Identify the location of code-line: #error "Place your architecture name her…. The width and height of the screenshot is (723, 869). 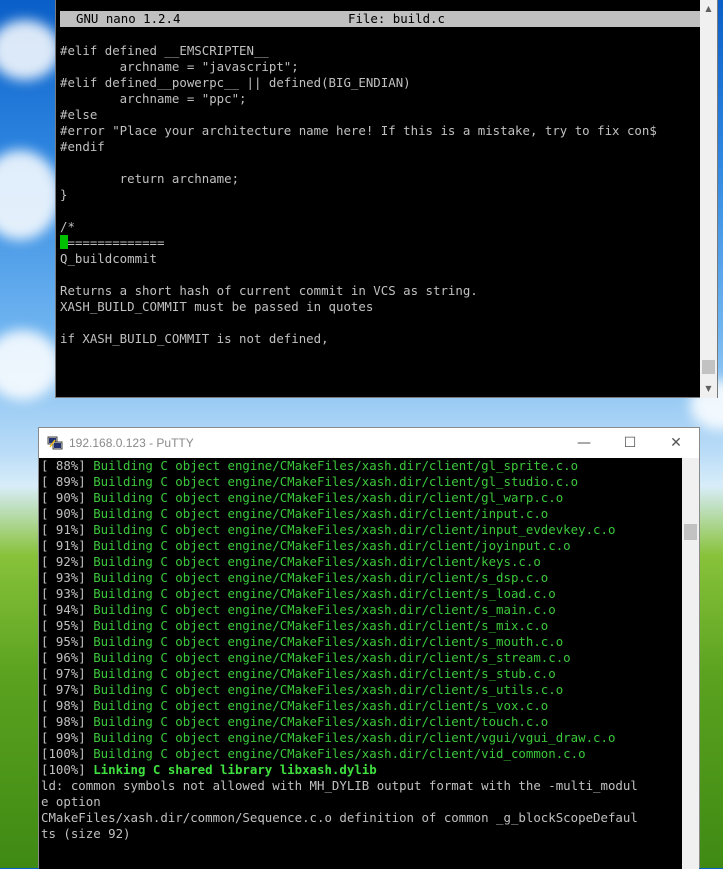
(358, 130).